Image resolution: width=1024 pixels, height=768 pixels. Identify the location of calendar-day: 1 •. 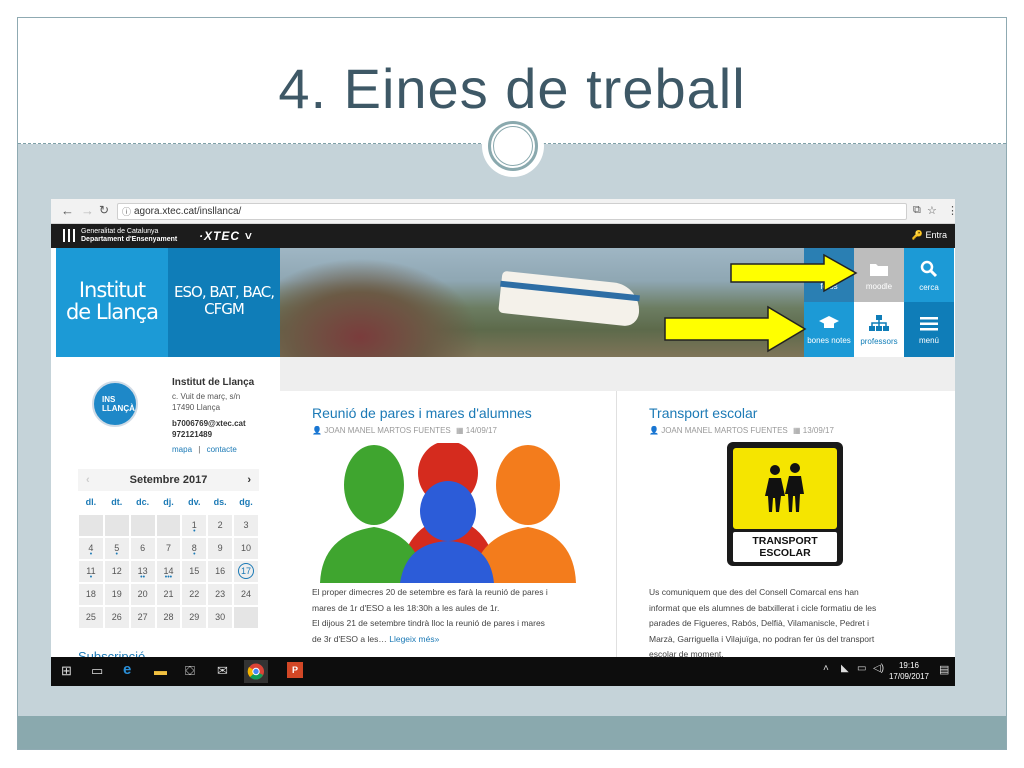
(194, 525).